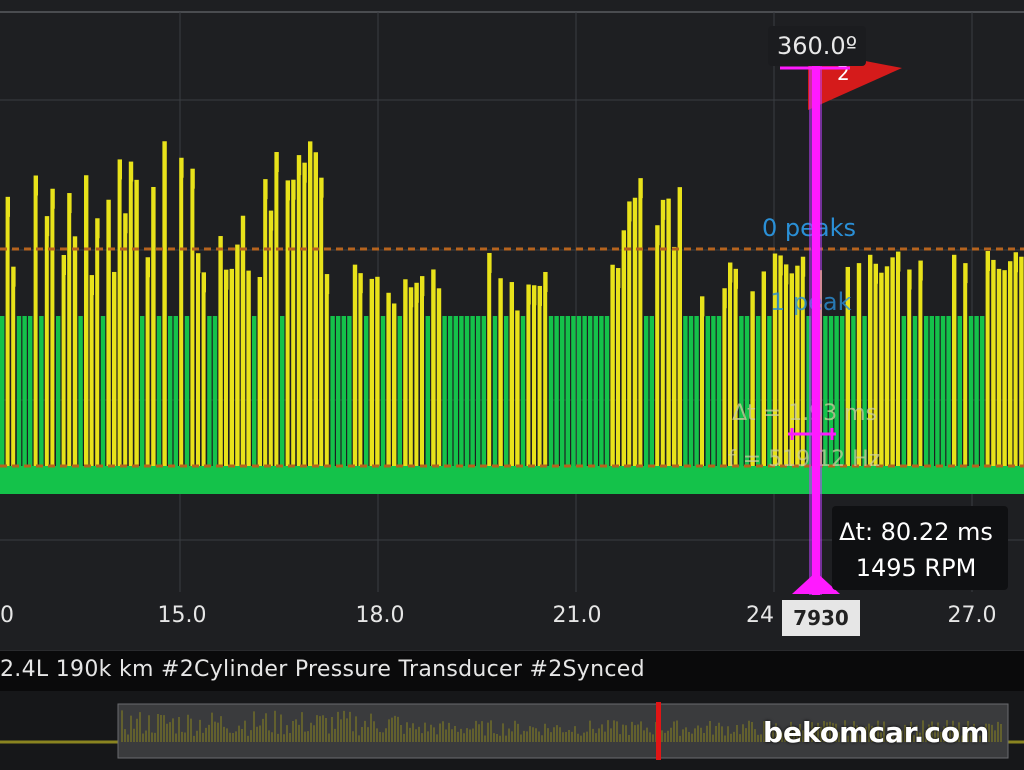 The width and height of the screenshot is (1024, 770). I want to click on x-tick-label: 27.0, so click(972, 615).